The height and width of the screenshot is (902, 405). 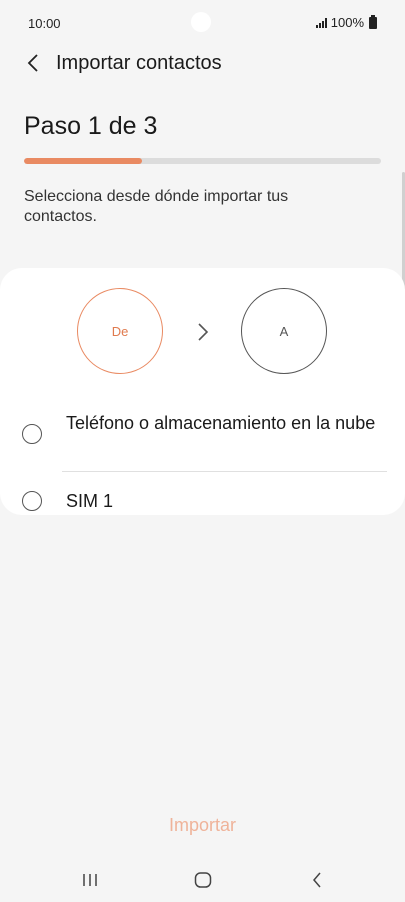 I want to click on from-label: De, so click(x=120, y=331).